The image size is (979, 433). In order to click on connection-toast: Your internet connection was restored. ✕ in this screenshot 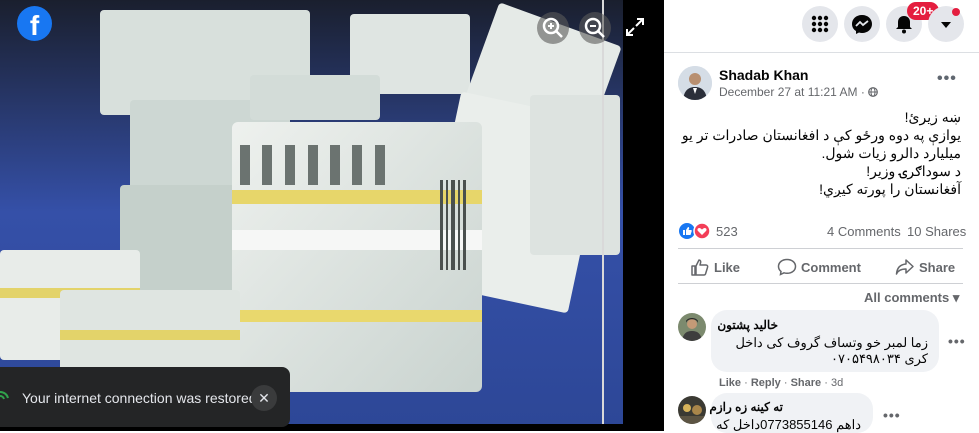, I will do `click(145, 397)`.